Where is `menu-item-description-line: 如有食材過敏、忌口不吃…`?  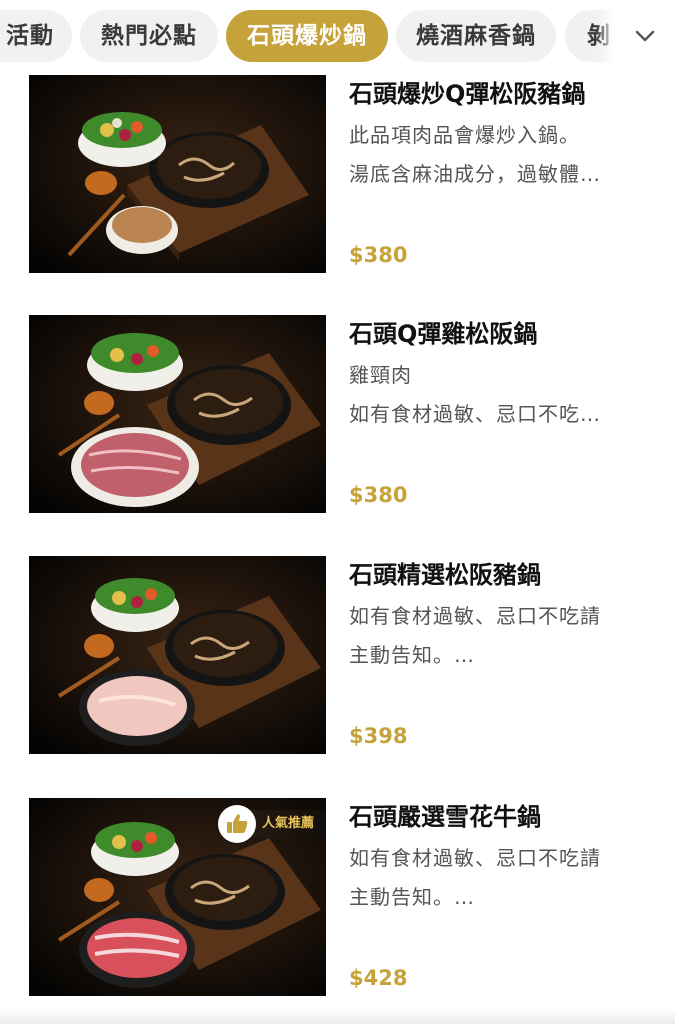
menu-item-description-line: 如有食材過敏、忌口不吃… is located at coordinates (475, 414).